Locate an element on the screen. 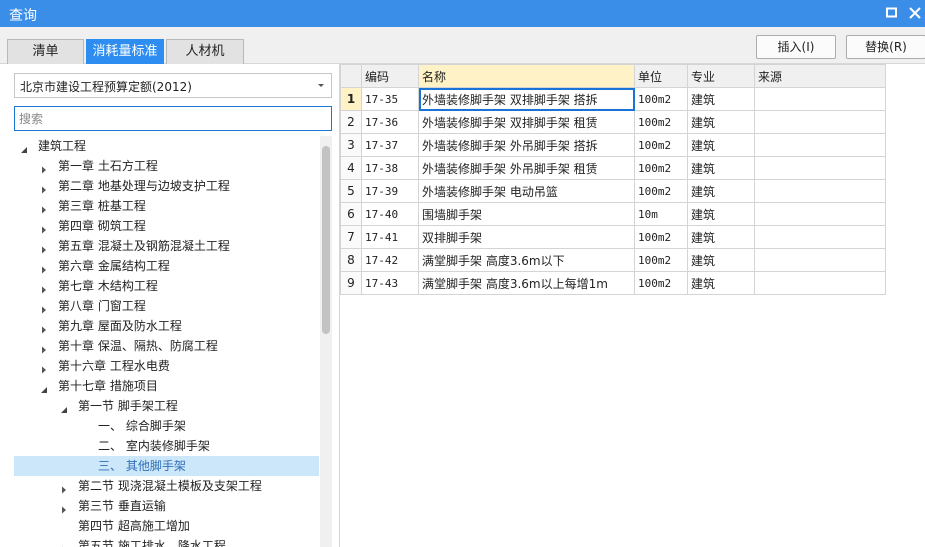 The width and height of the screenshot is (925, 547). table-row: 8 17-42 满堂脚手架 高度3.6m以下 100m2 建筑 is located at coordinates (613, 260).